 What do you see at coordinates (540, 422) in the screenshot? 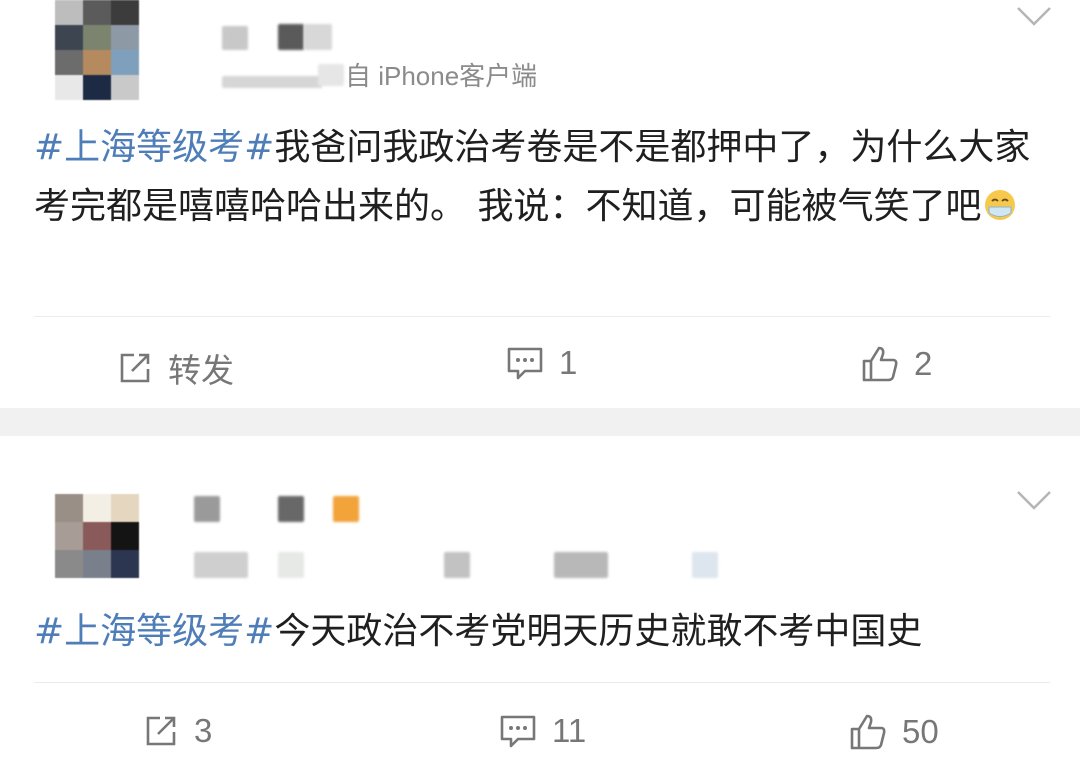
I see `feed-separator` at bounding box center [540, 422].